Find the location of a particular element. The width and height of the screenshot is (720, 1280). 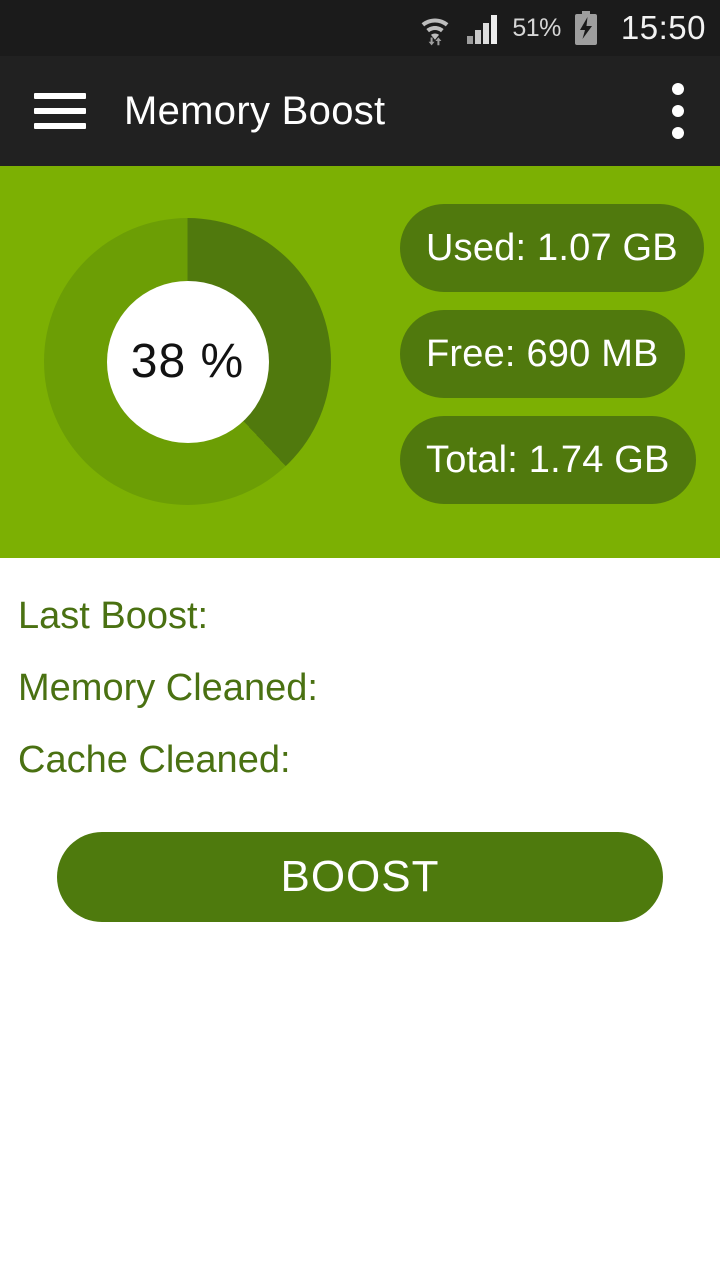

donut-center: 38 % is located at coordinates (187, 361).